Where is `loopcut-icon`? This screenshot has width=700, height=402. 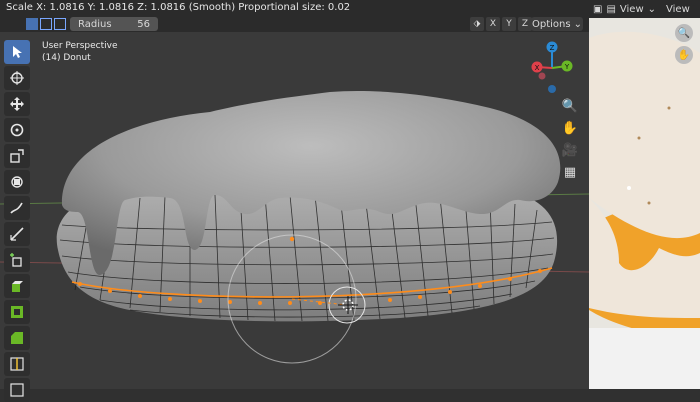 loopcut-icon is located at coordinates (17, 364).